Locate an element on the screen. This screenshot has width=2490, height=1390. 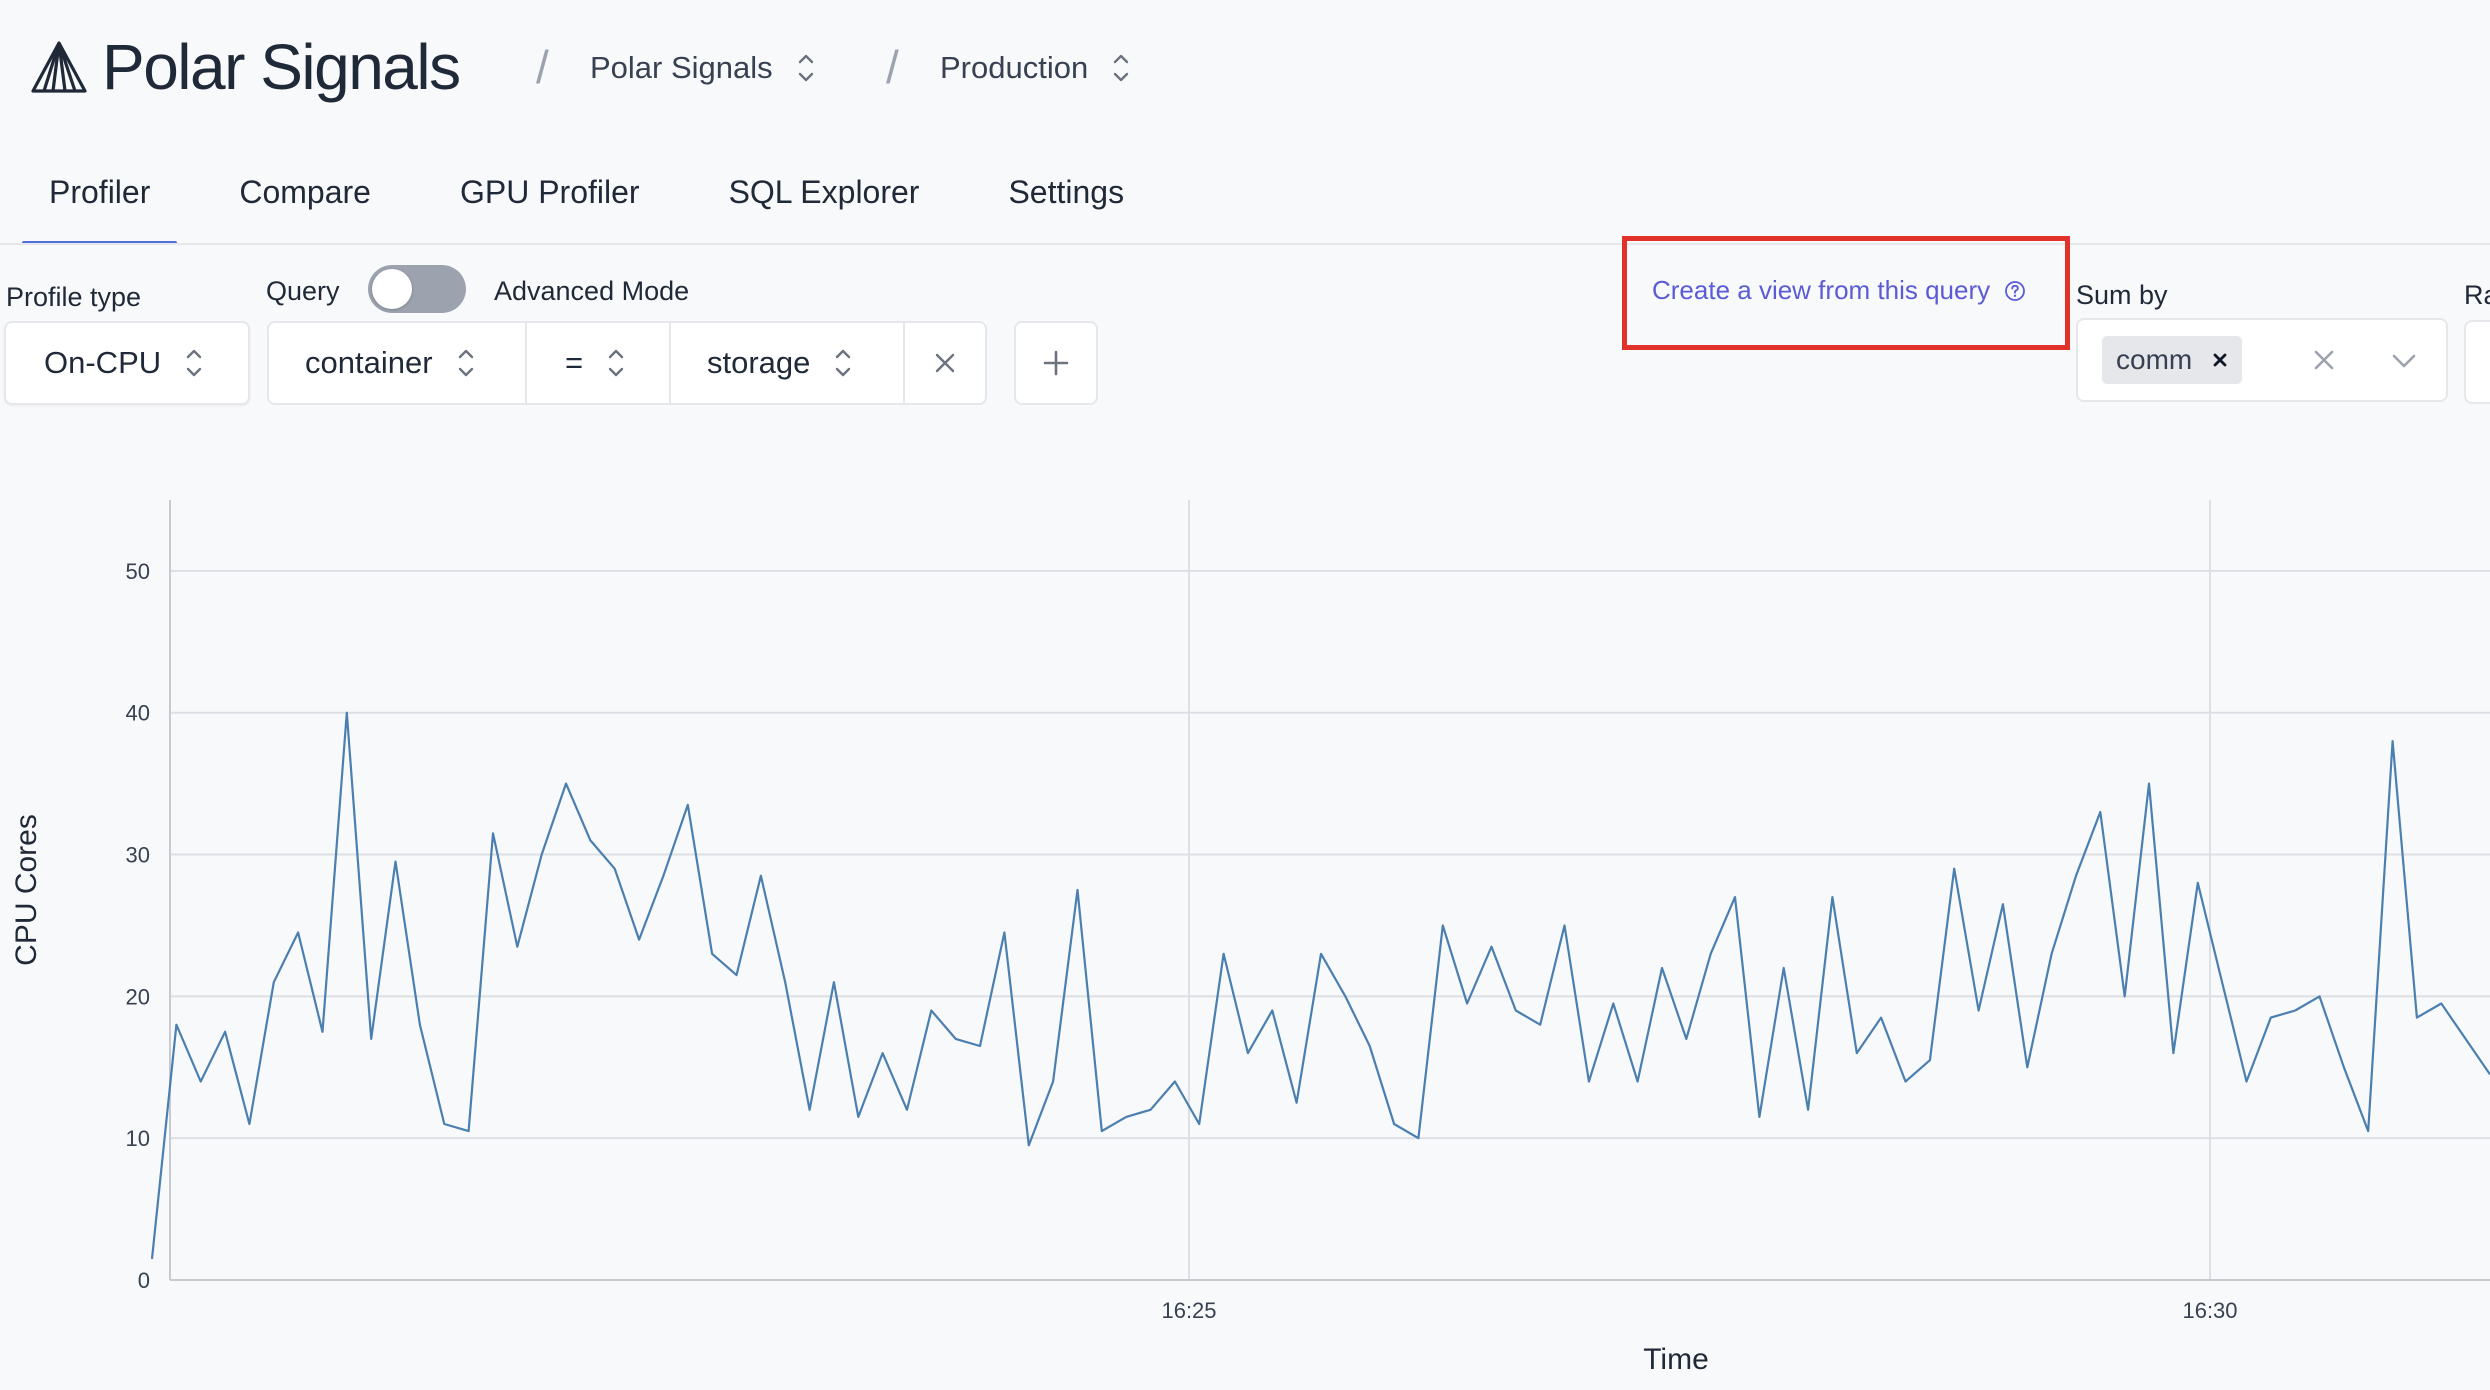
close-icon is located at coordinates (945, 363).